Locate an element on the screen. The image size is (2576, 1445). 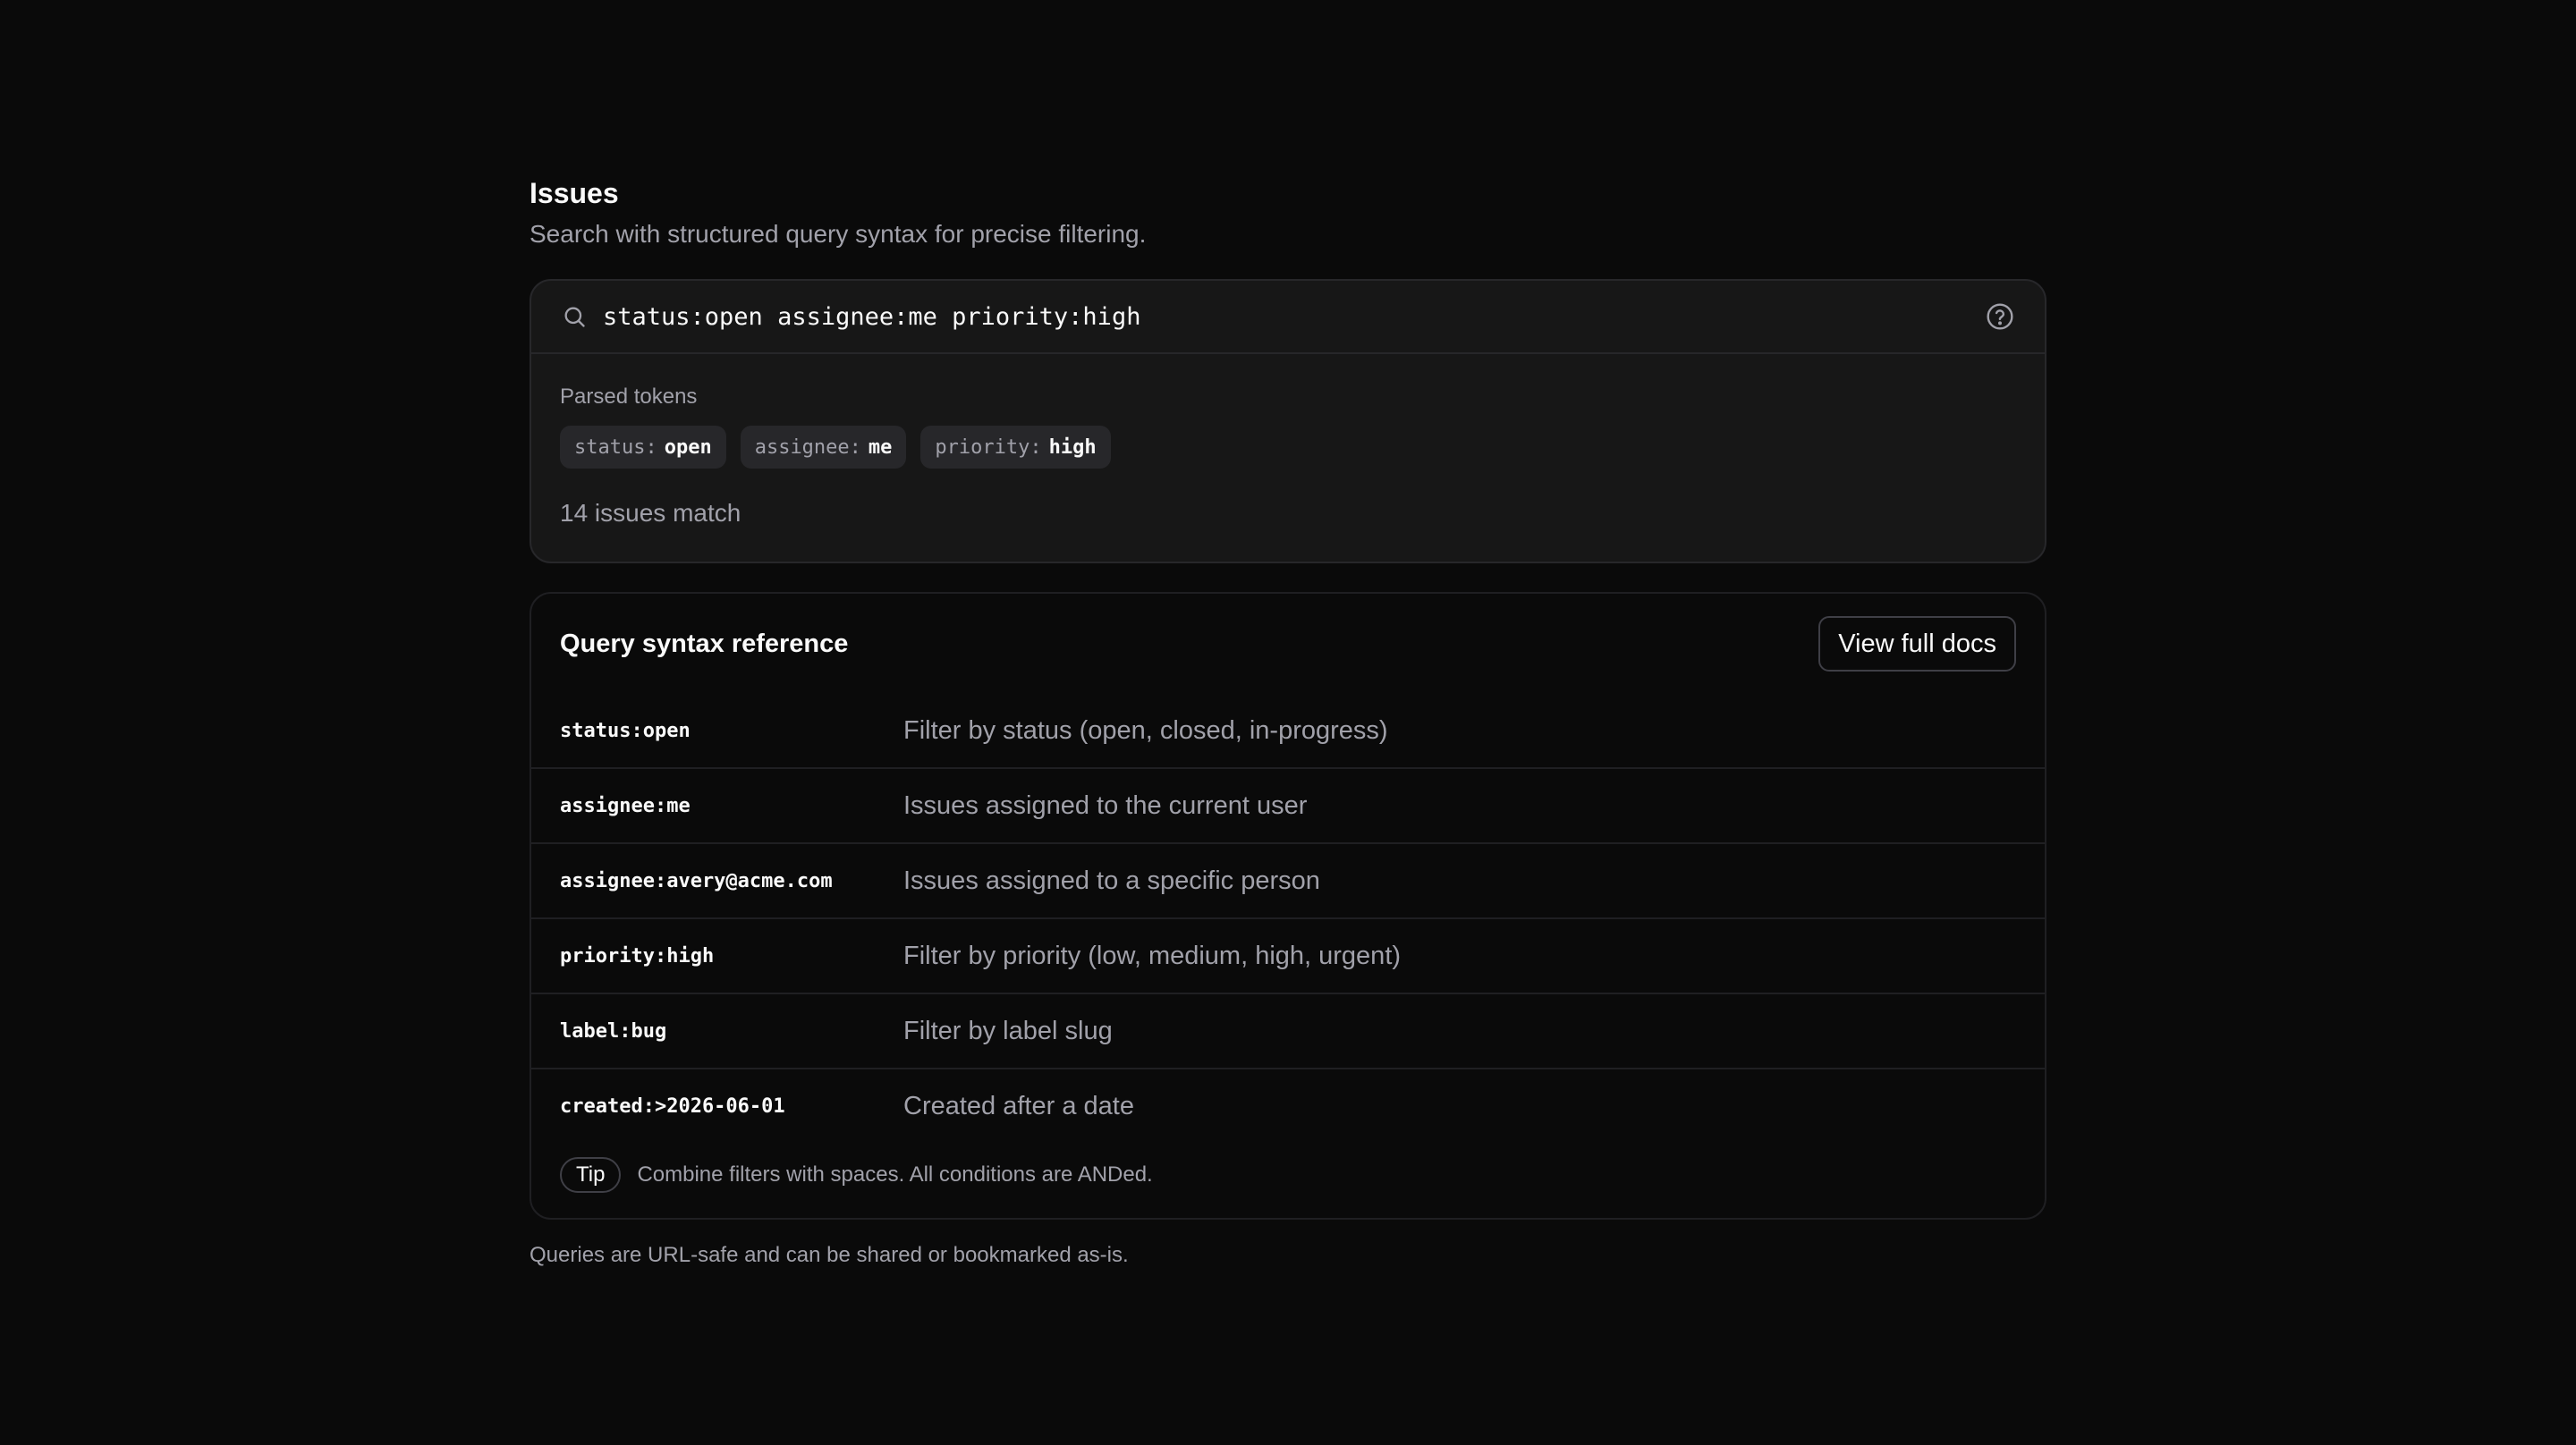
search-input is located at coordinates (1293, 316).